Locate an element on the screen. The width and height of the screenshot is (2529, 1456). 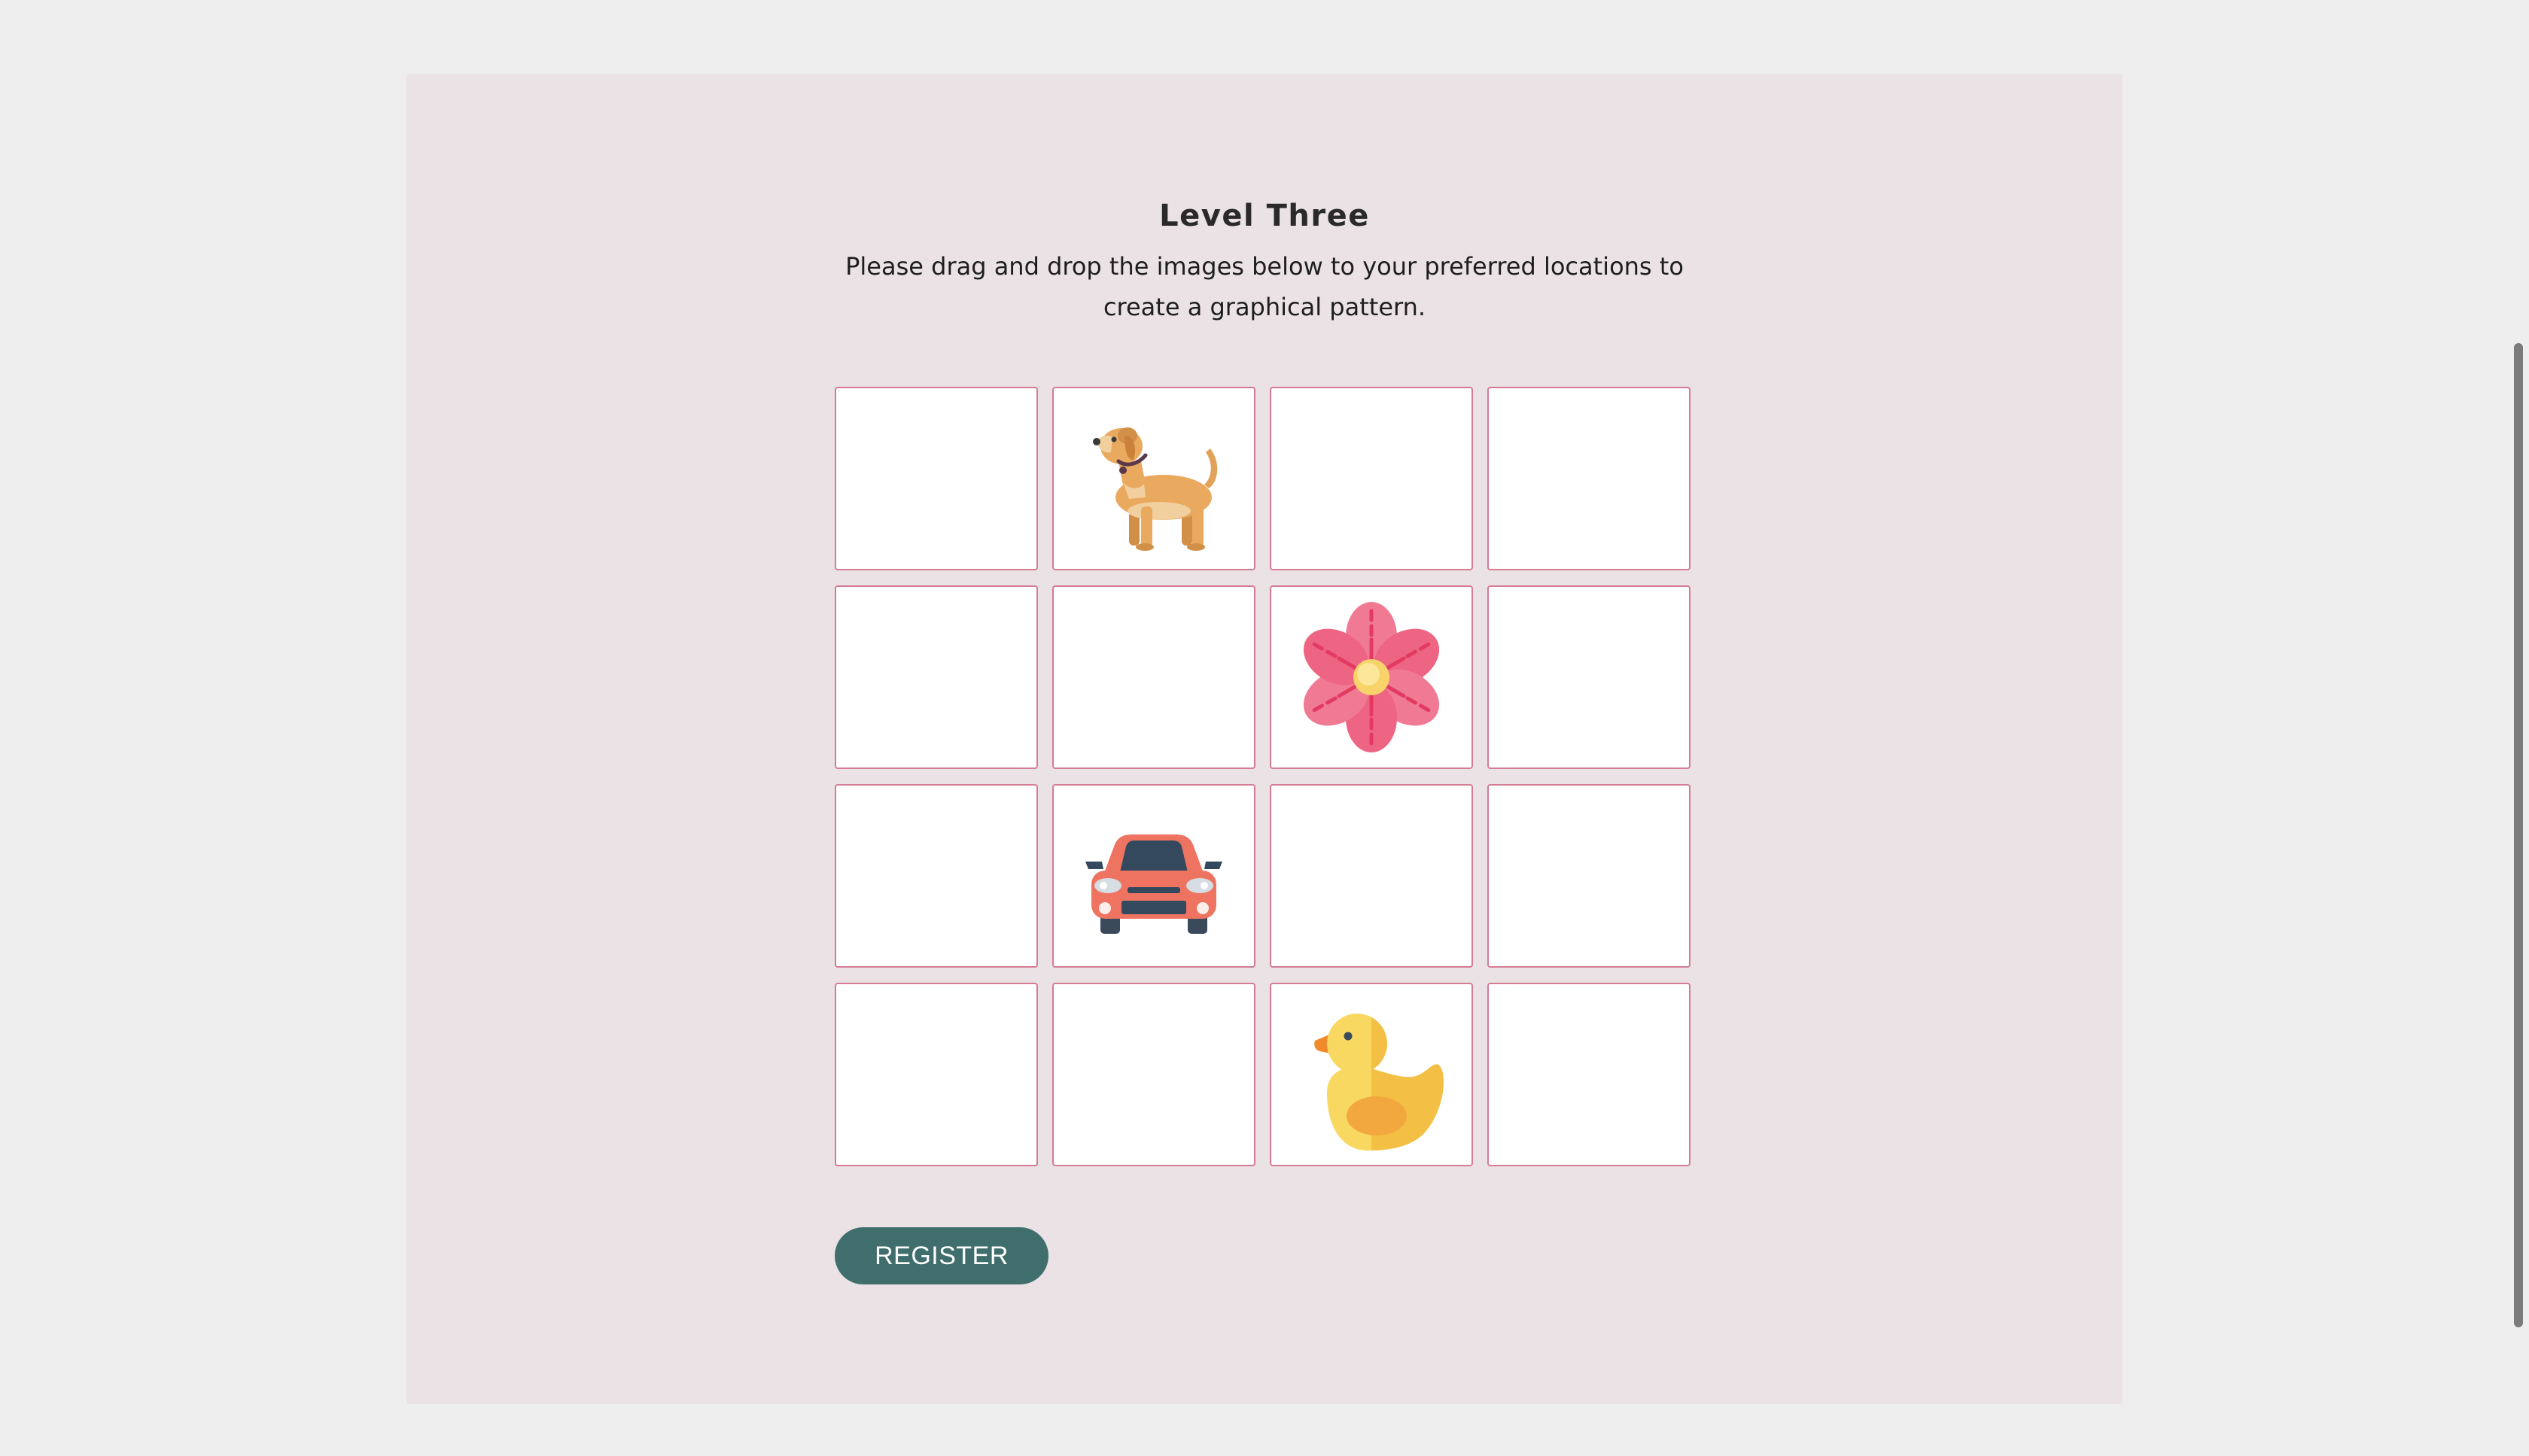
grid-cell-r3-c4 is located at coordinates (1589, 876).